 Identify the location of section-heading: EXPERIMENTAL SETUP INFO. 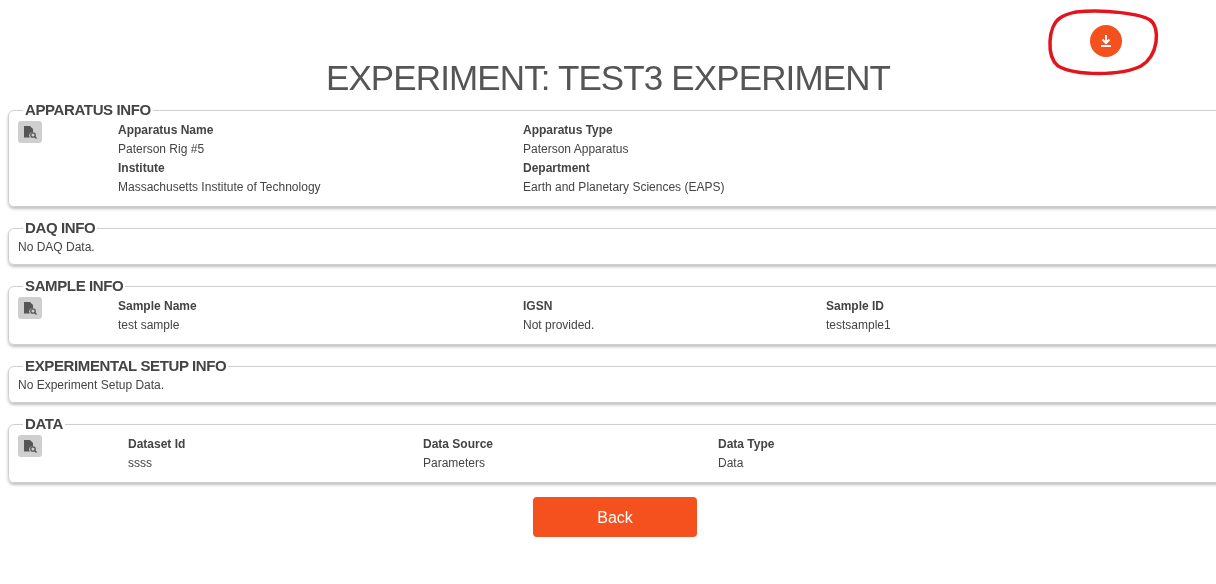
(126, 366).